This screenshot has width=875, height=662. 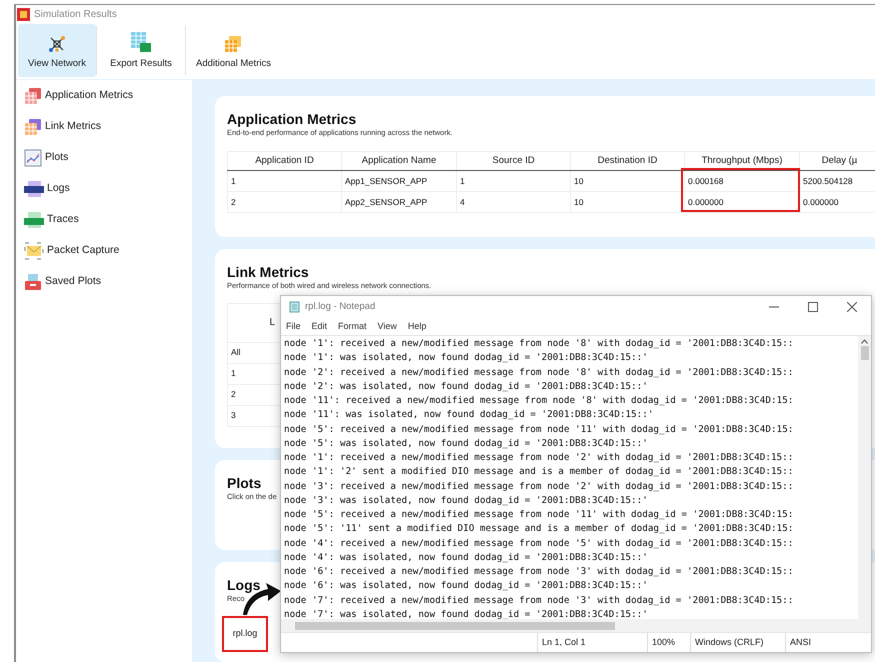 What do you see at coordinates (466, 557) in the screenshot?
I see `log-line: node '4': was isolated, now found dodag_id = '2001:DB8:3C4D:15::'` at bounding box center [466, 557].